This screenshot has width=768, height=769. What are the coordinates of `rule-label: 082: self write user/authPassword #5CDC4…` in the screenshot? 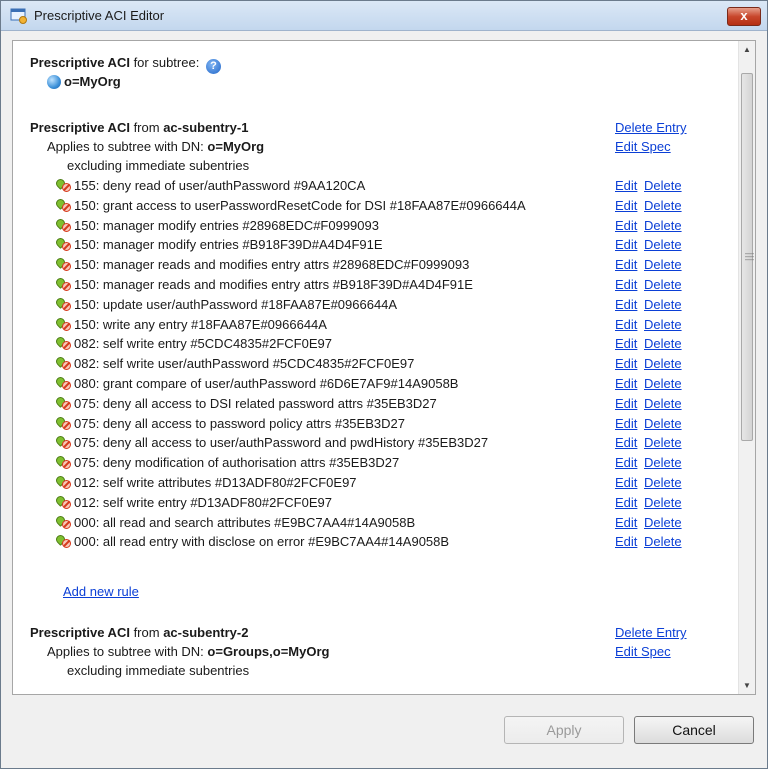 It's located at (244, 363).